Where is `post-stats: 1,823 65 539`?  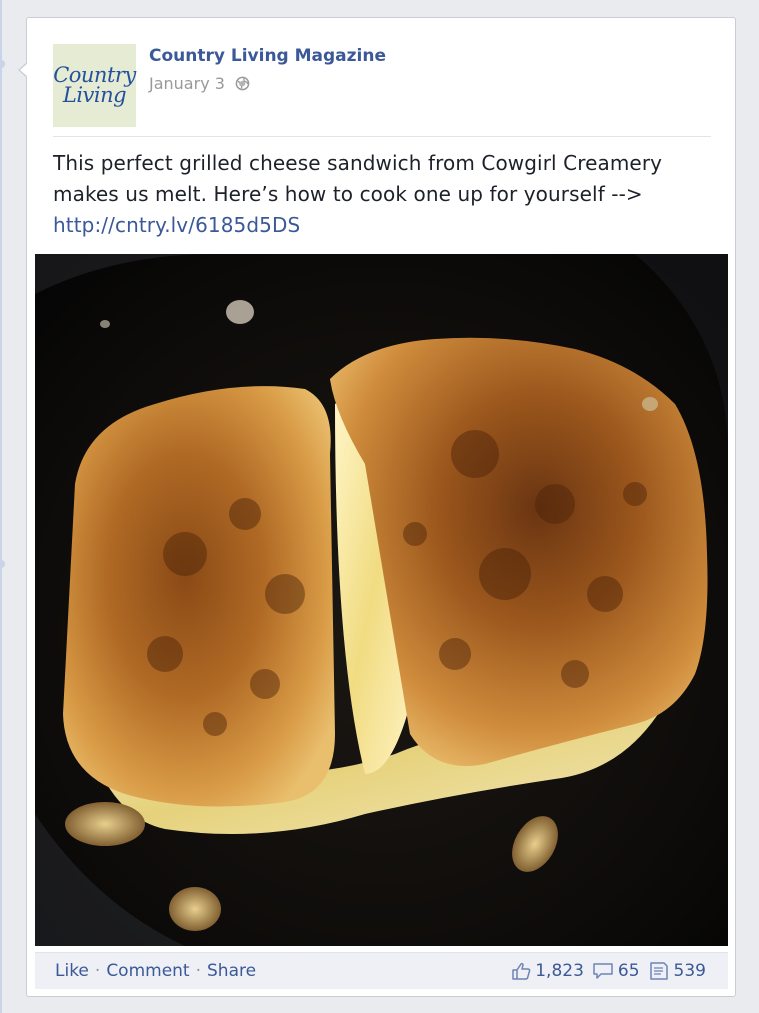 post-stats: 1,823 65 539 is located at coordinates (608, 971).